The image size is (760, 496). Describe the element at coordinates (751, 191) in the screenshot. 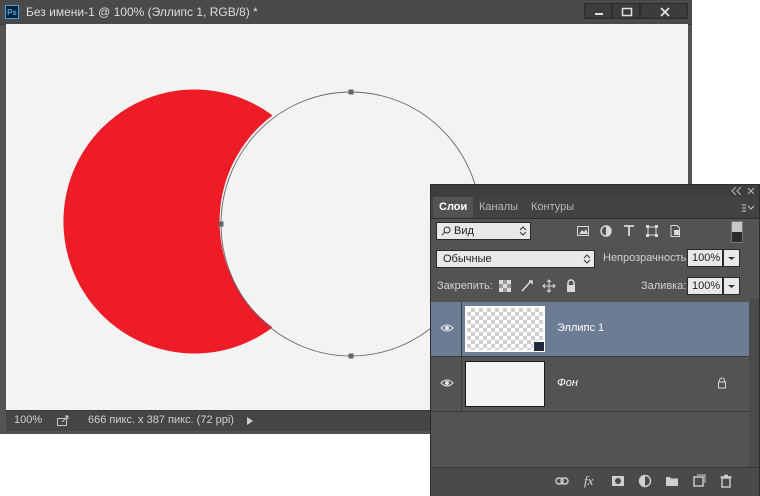

I see `close-panel-icon` at that location.